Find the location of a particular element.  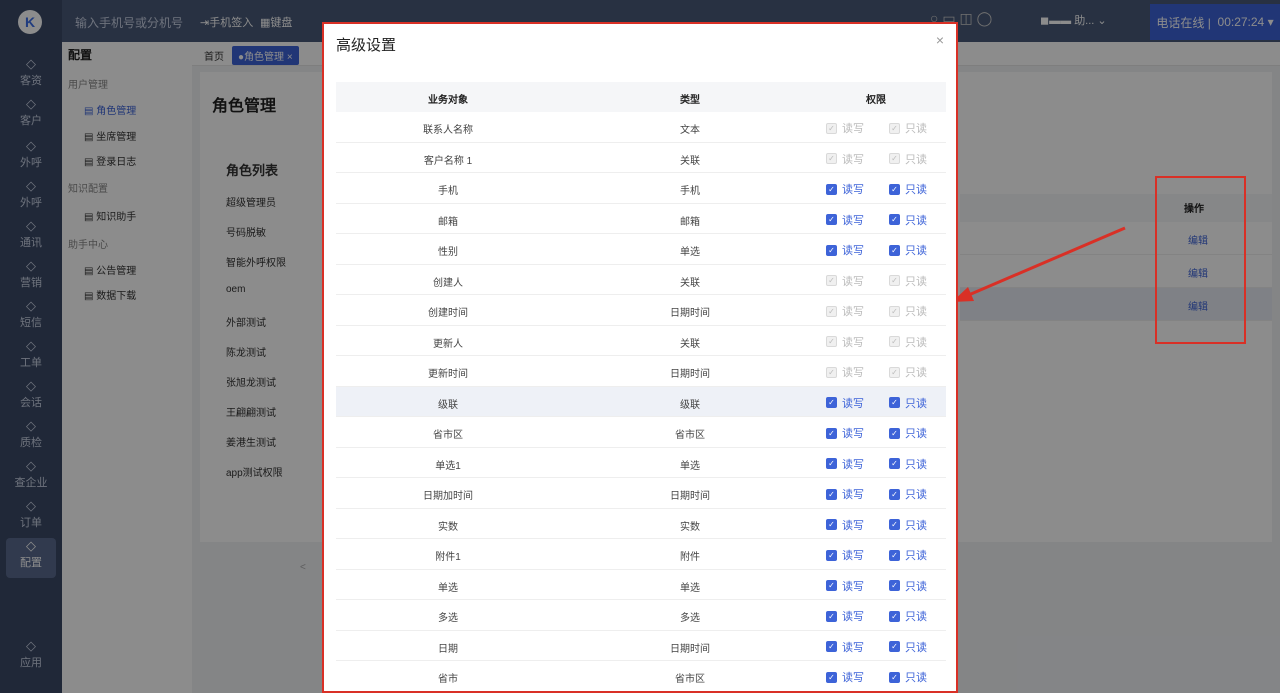

header-object: 业务对象 is located at coordinates (448, 100).